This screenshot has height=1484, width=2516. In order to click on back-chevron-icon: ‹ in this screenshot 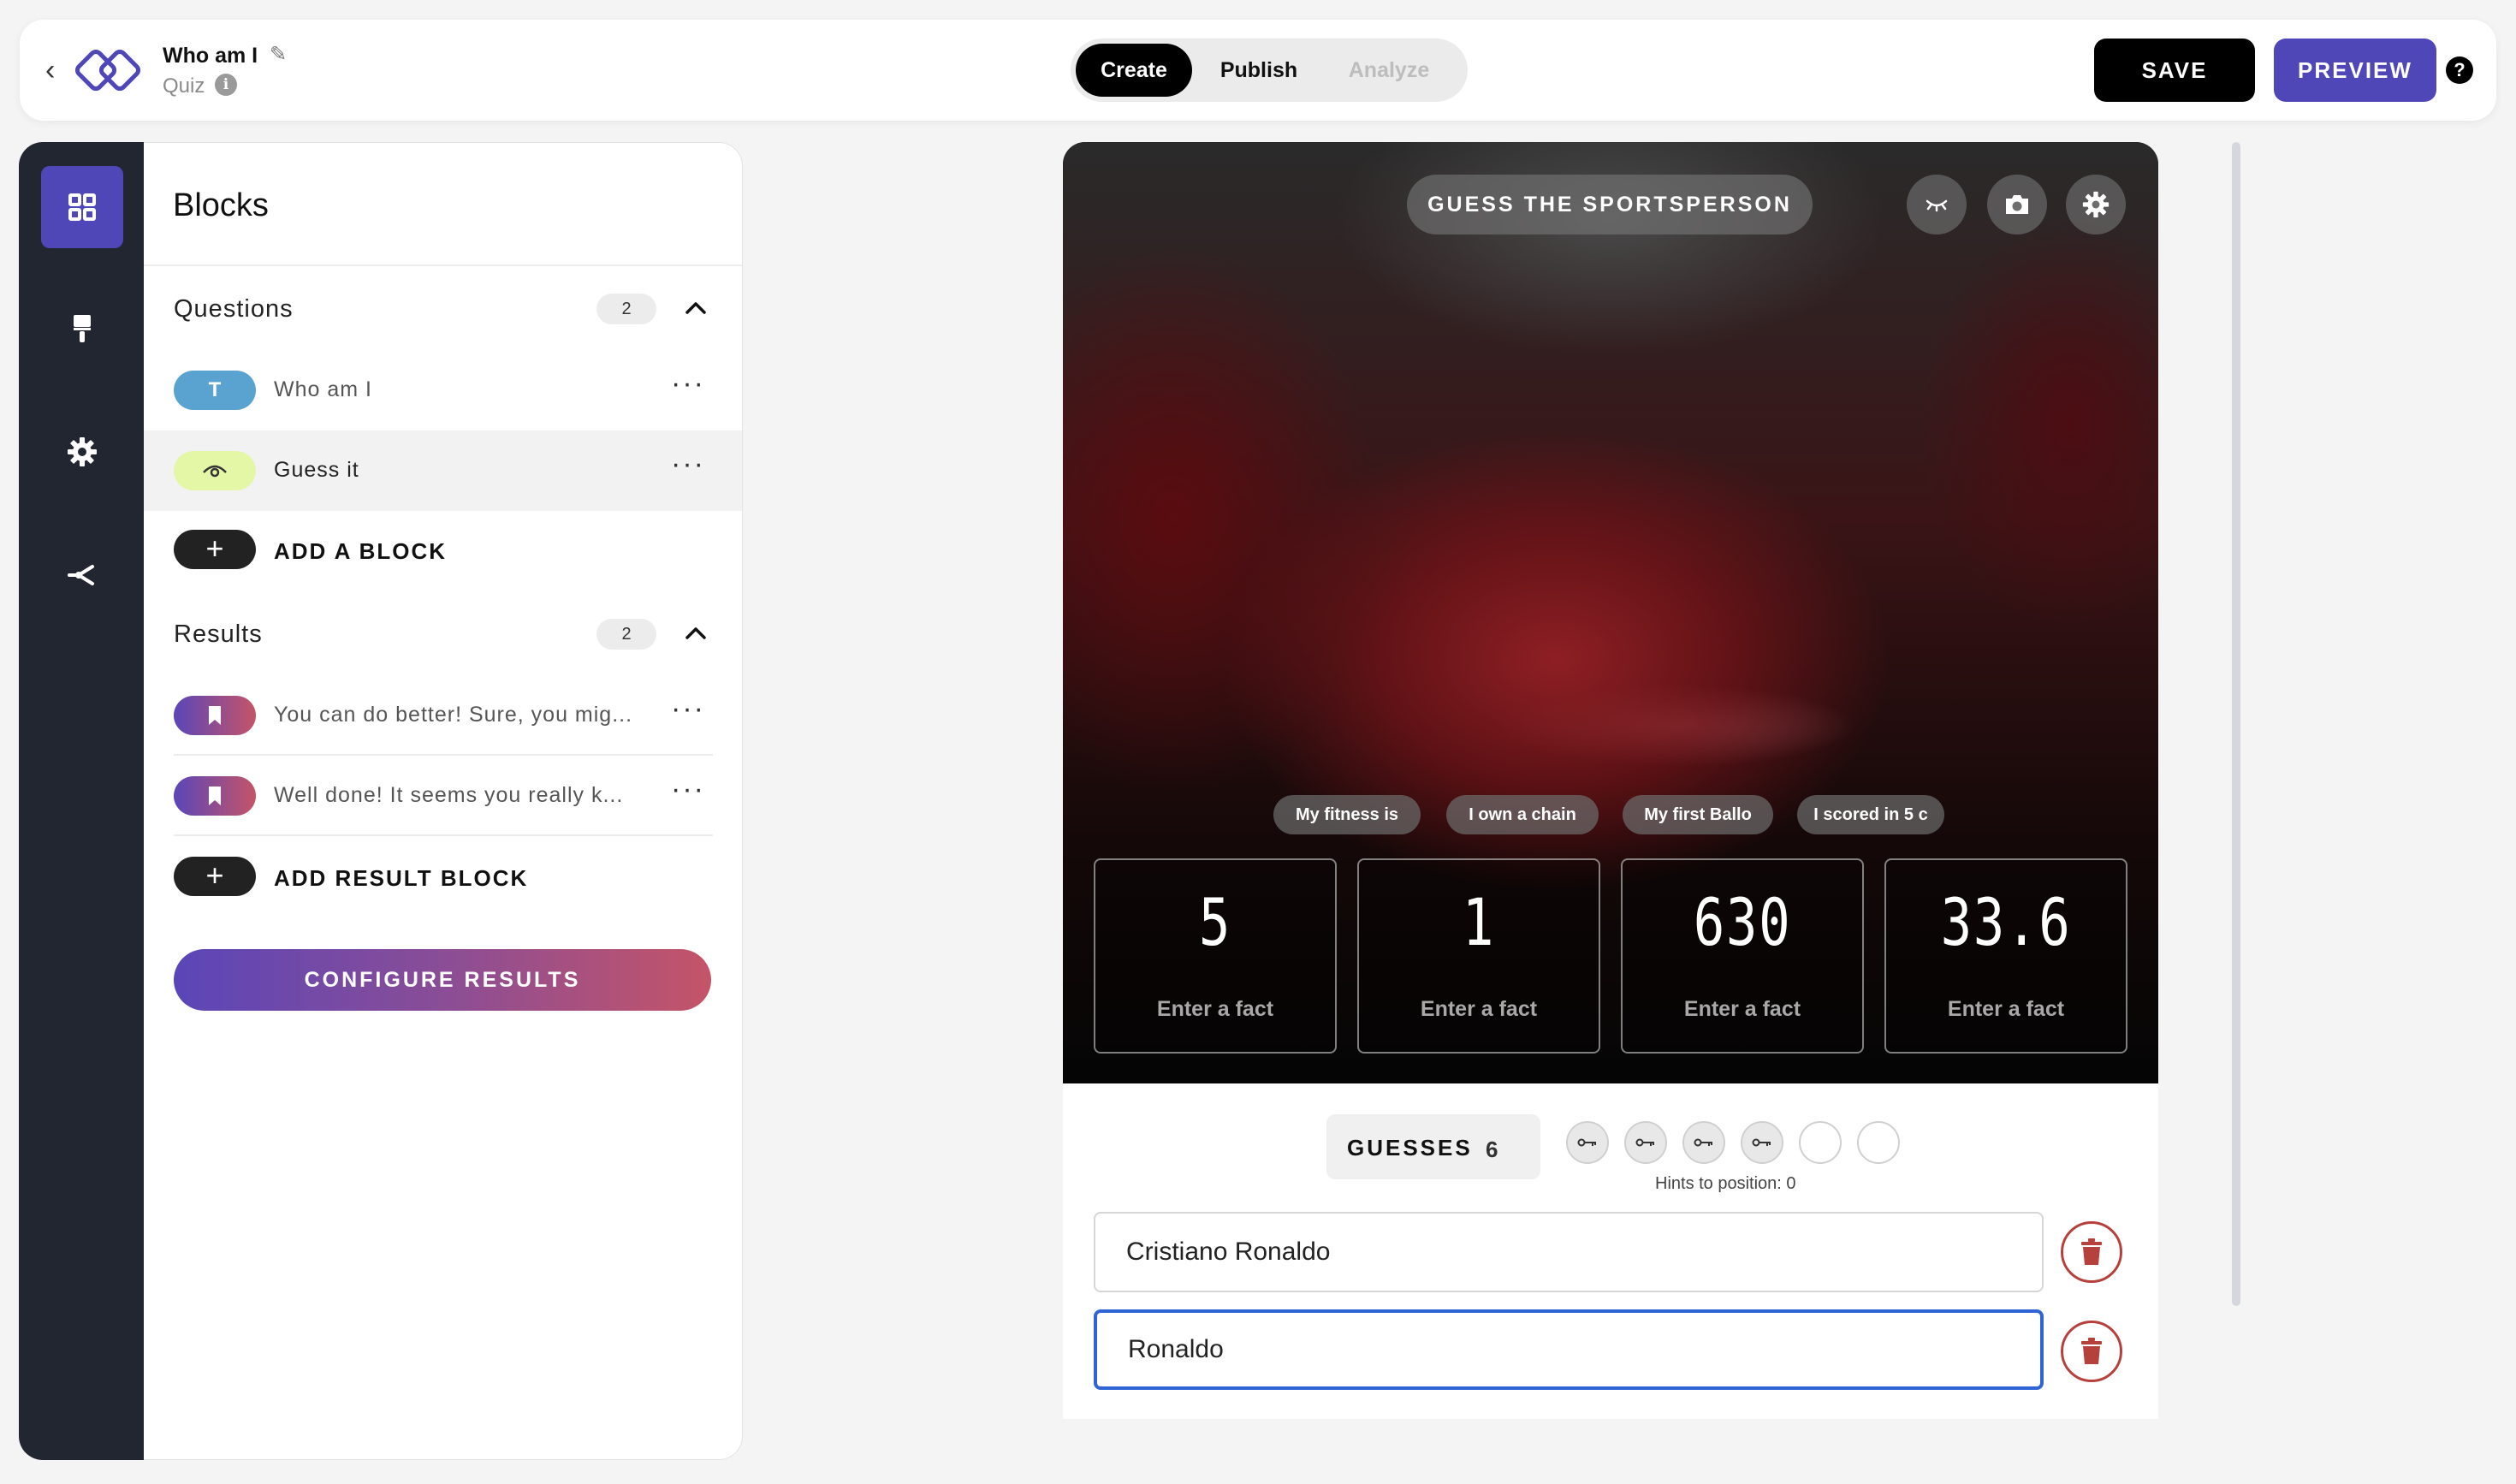, I will do `click(50, 71)`.